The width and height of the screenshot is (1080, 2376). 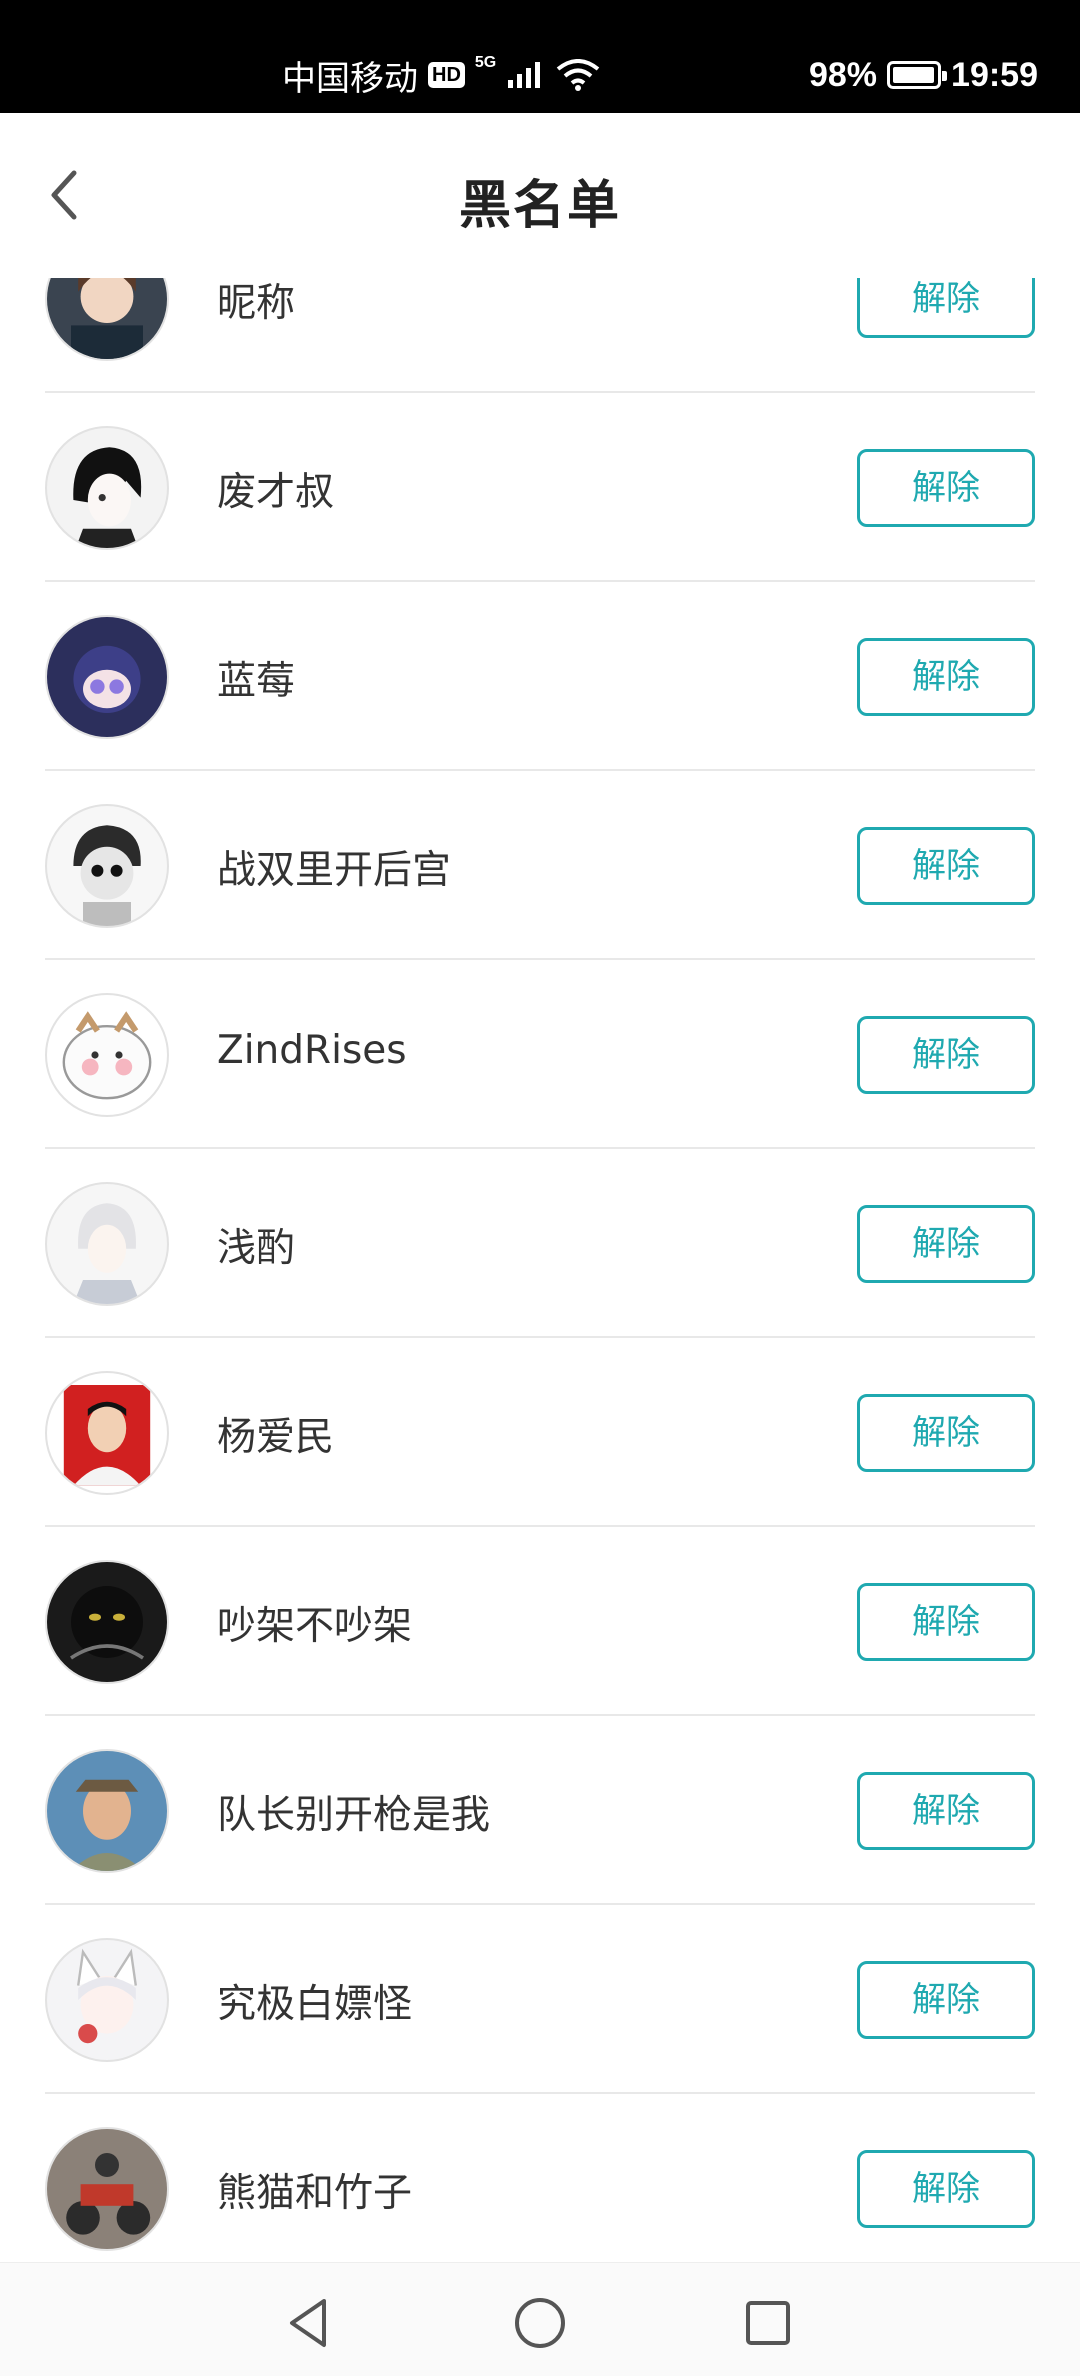 I want to click on status-right: 98% 19:59, so click(x=923, y=75).